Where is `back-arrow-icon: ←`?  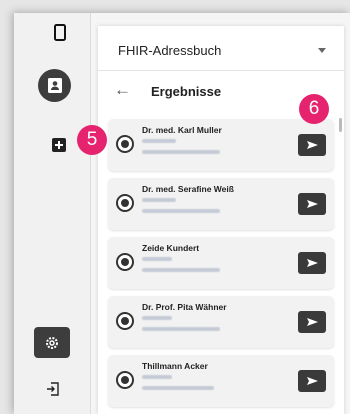
back-arrow-icon: ← is located at coordinates (122, 90).